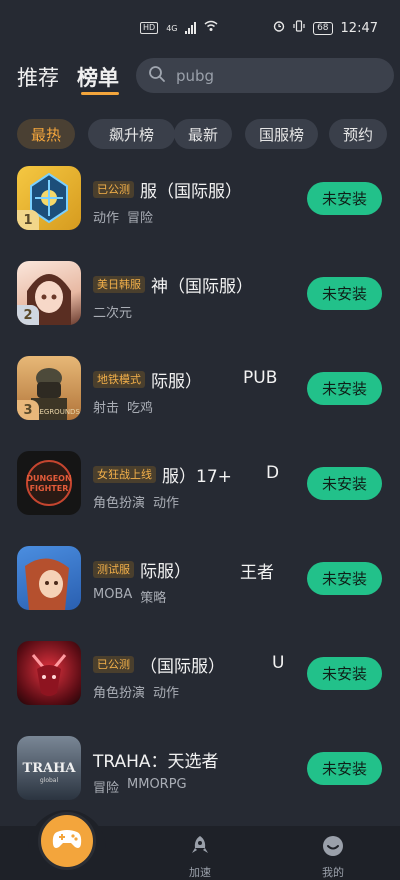 Image resolution: width=400 pixels, height=880 pixels. Describe the element at coordinates (257, 573) in the screenshot. I see `game-name-scrolling: 王者` at that location.